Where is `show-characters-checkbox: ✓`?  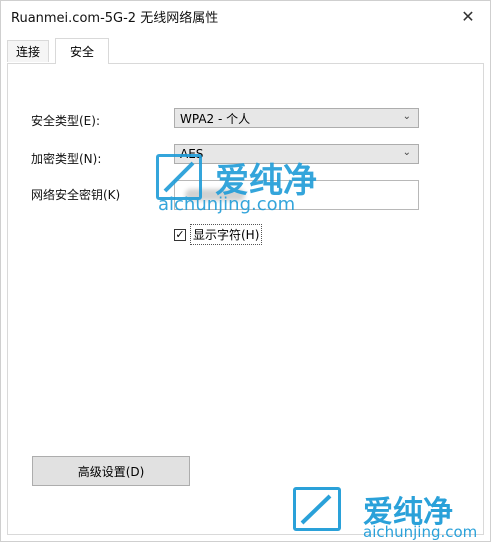
show-characters-checkbox: ✓ is located at coordinates (180, 234).